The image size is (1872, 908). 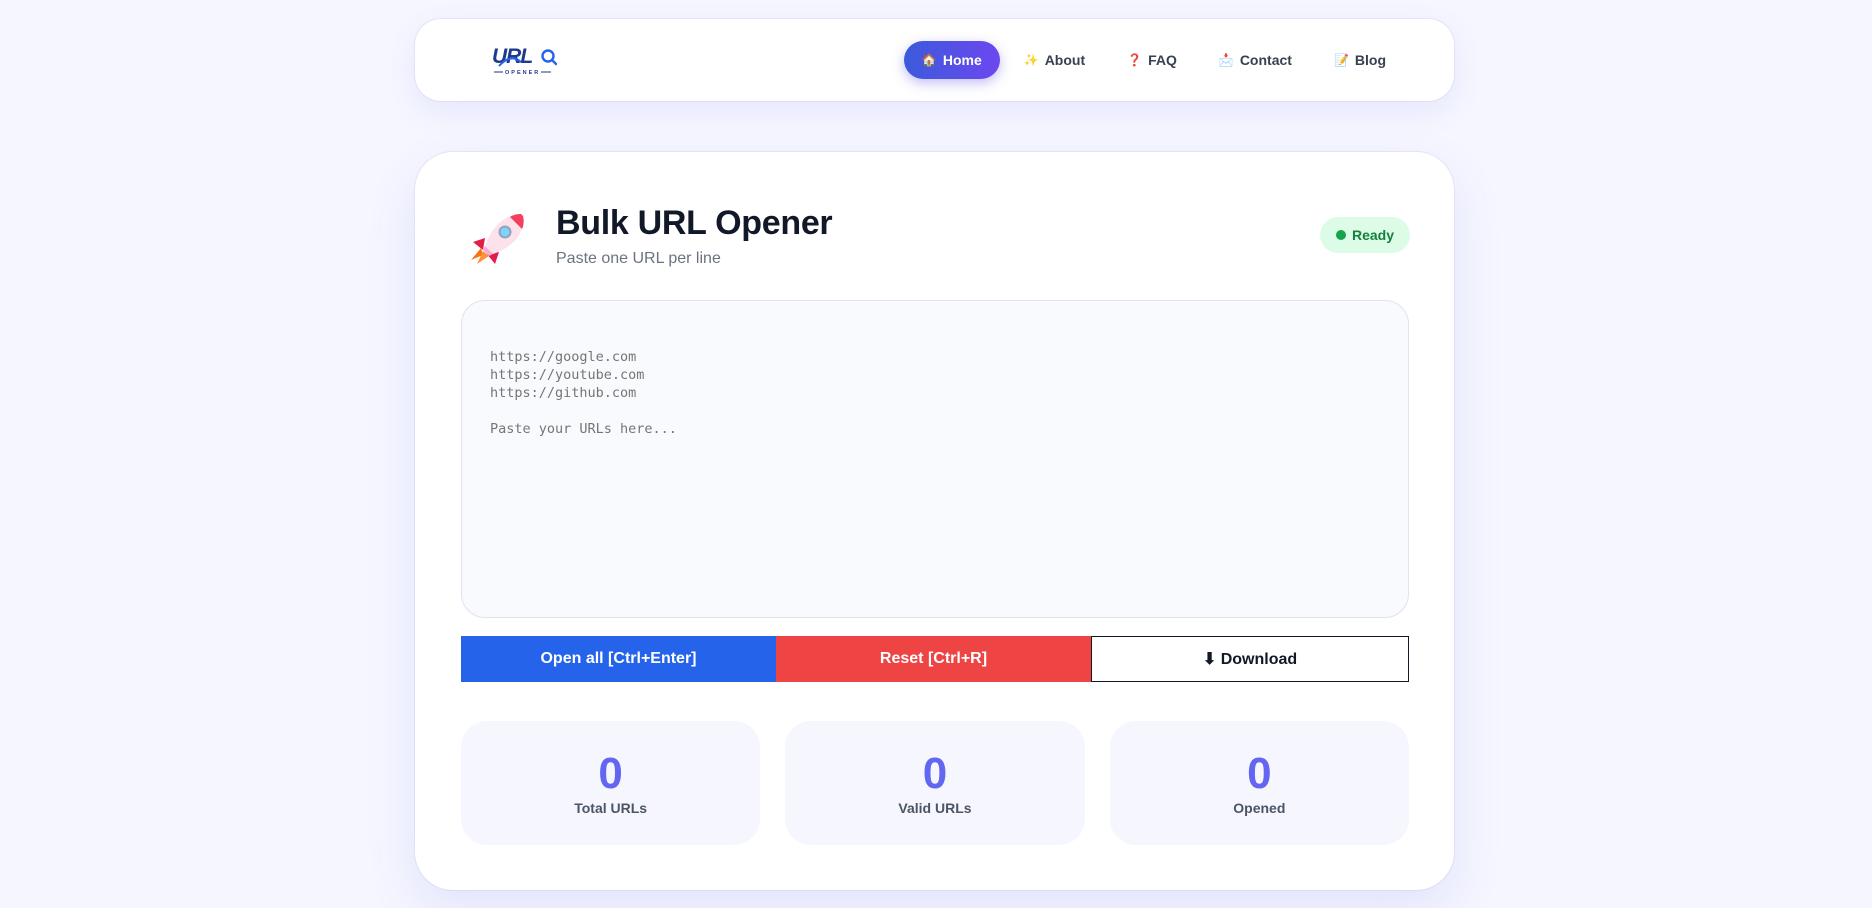 I want to click on page-subtitle: Paste one URL per line, so click(x=638, y=258).